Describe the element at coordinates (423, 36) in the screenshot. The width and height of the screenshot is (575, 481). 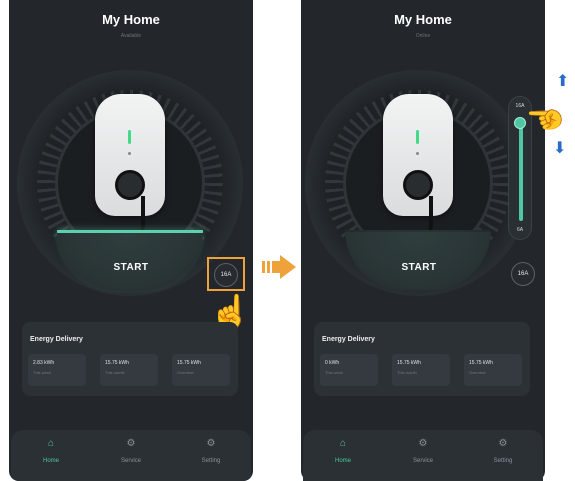
I see `status-text: Online` at that location.